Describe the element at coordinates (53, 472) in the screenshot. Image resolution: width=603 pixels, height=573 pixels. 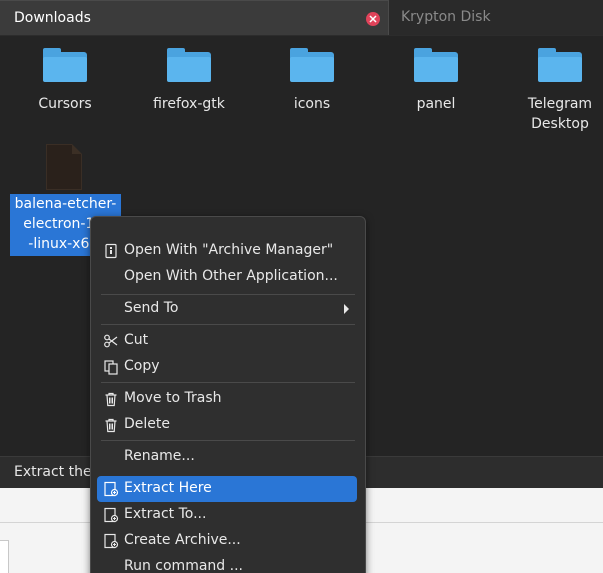
I see `status-text: Extract the` at that location.